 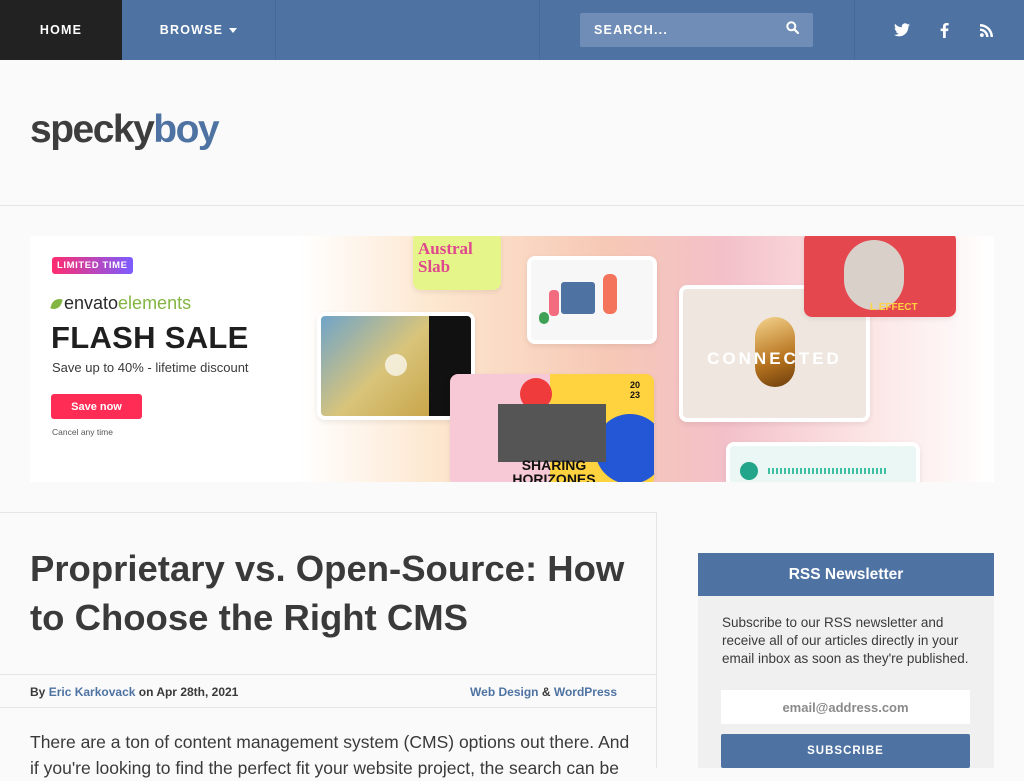 What do you see at coordinates (445, 257) in the screenshot?
I see `font-card-title: Austral Slab` at bounding box center [445, 257].